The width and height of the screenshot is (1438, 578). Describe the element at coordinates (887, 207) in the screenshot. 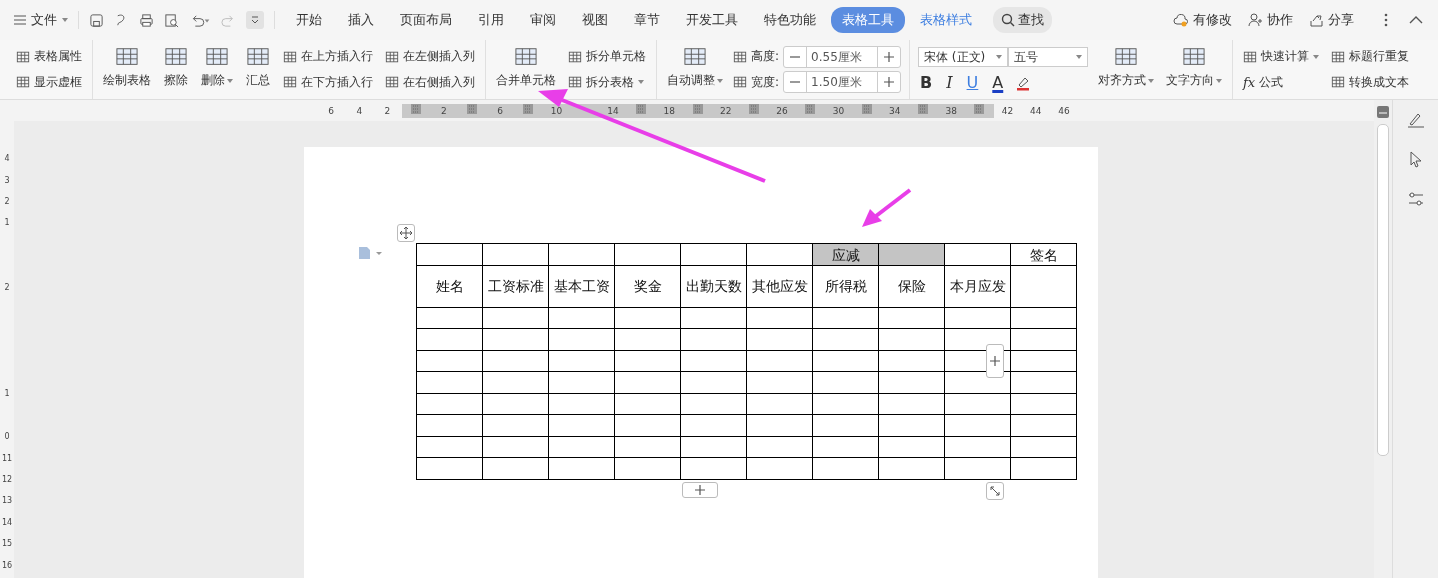

I see `annotation-arrow` at that location.